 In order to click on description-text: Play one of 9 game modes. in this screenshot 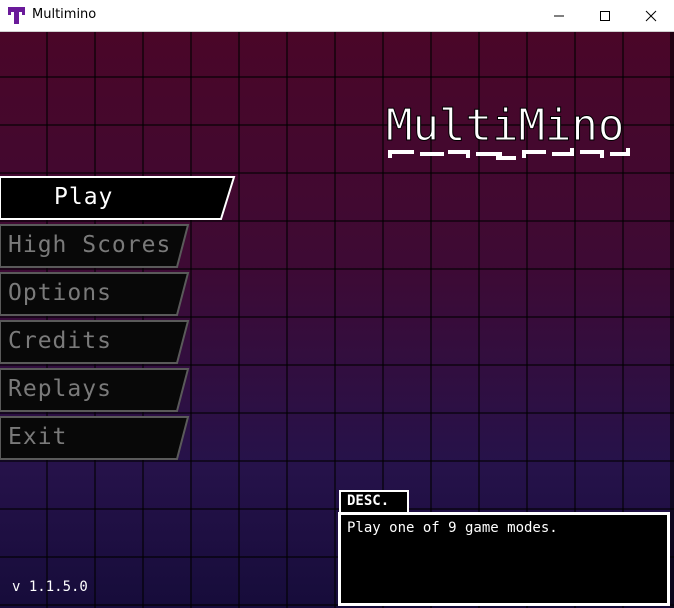, I will do `click(452, 528)`.